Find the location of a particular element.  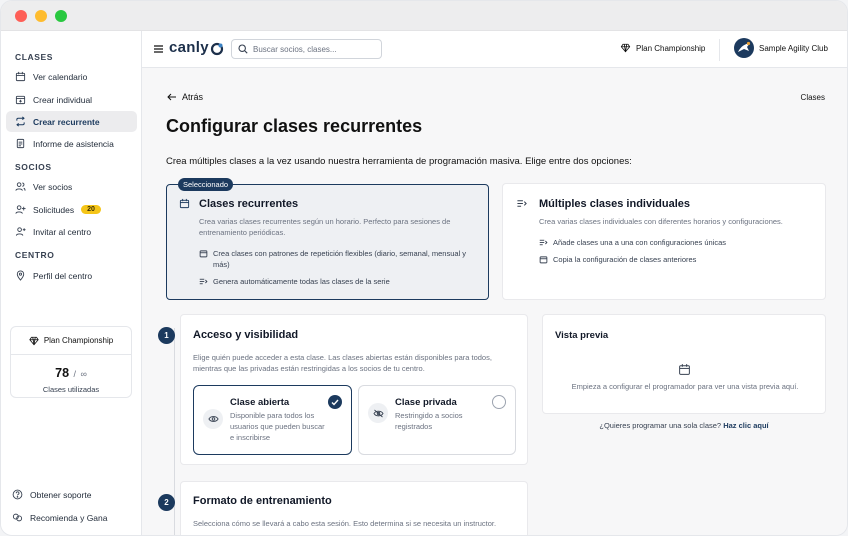

section-title: Acceso y visibilidad is located at coordinates (246, 335).